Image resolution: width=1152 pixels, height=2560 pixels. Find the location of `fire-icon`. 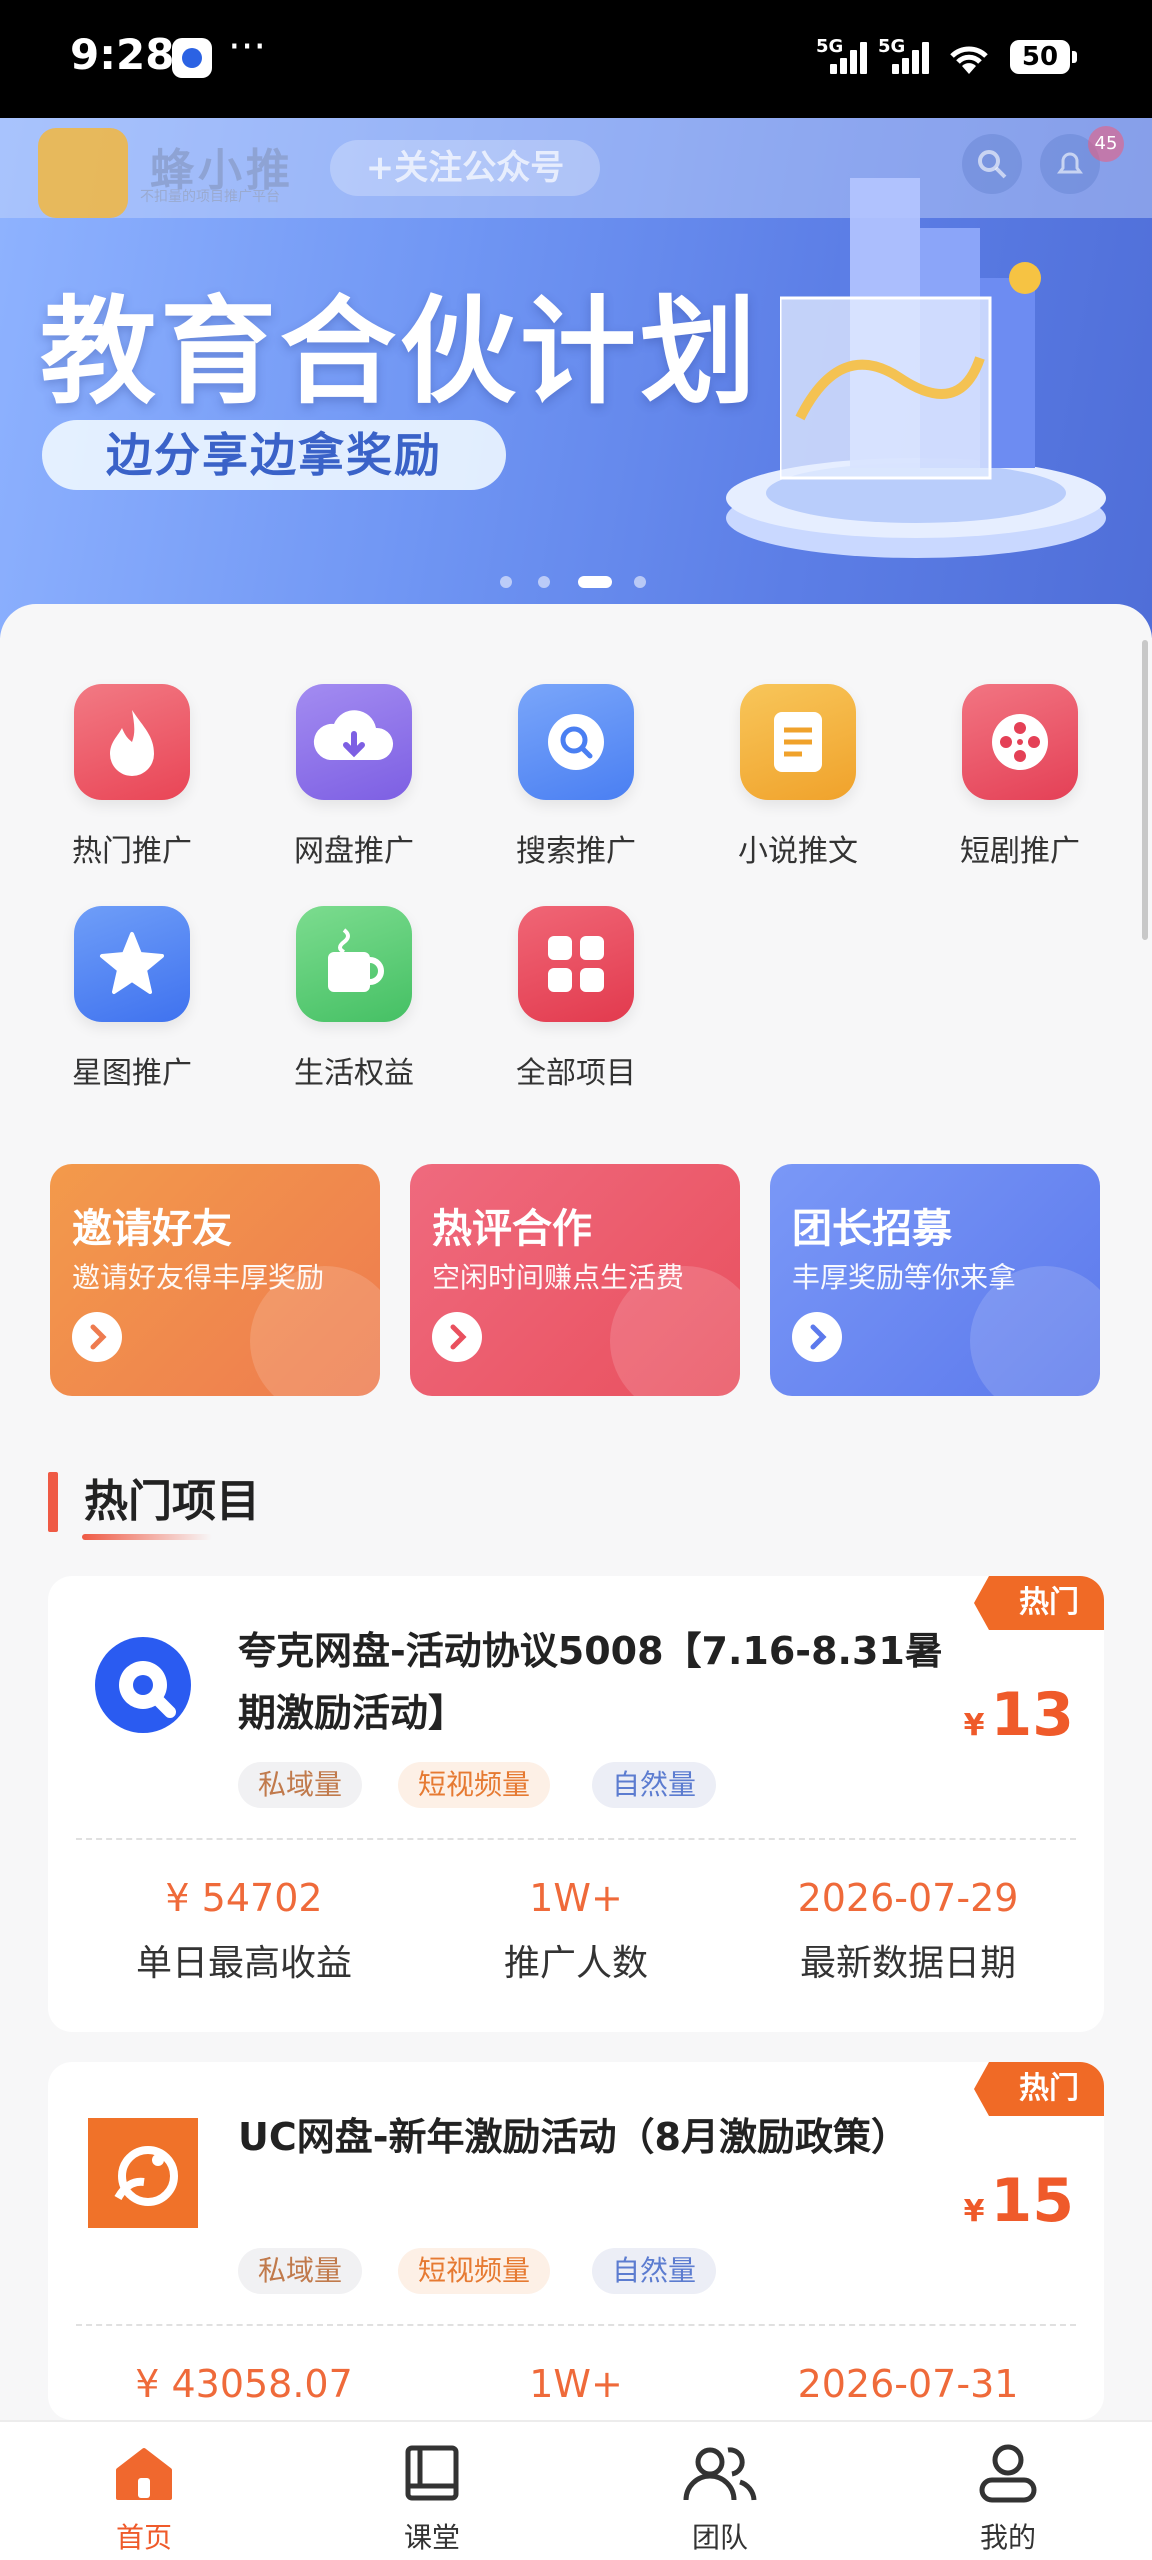

fire-icon is located at coordinates (132, 742).